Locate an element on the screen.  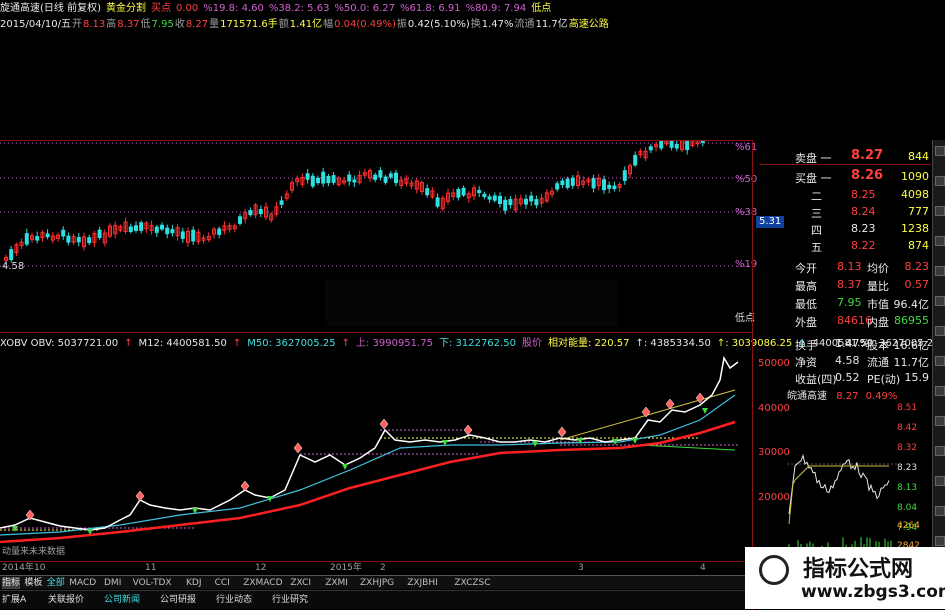
header-item: 8.37 is located at coordinates (128, 24).